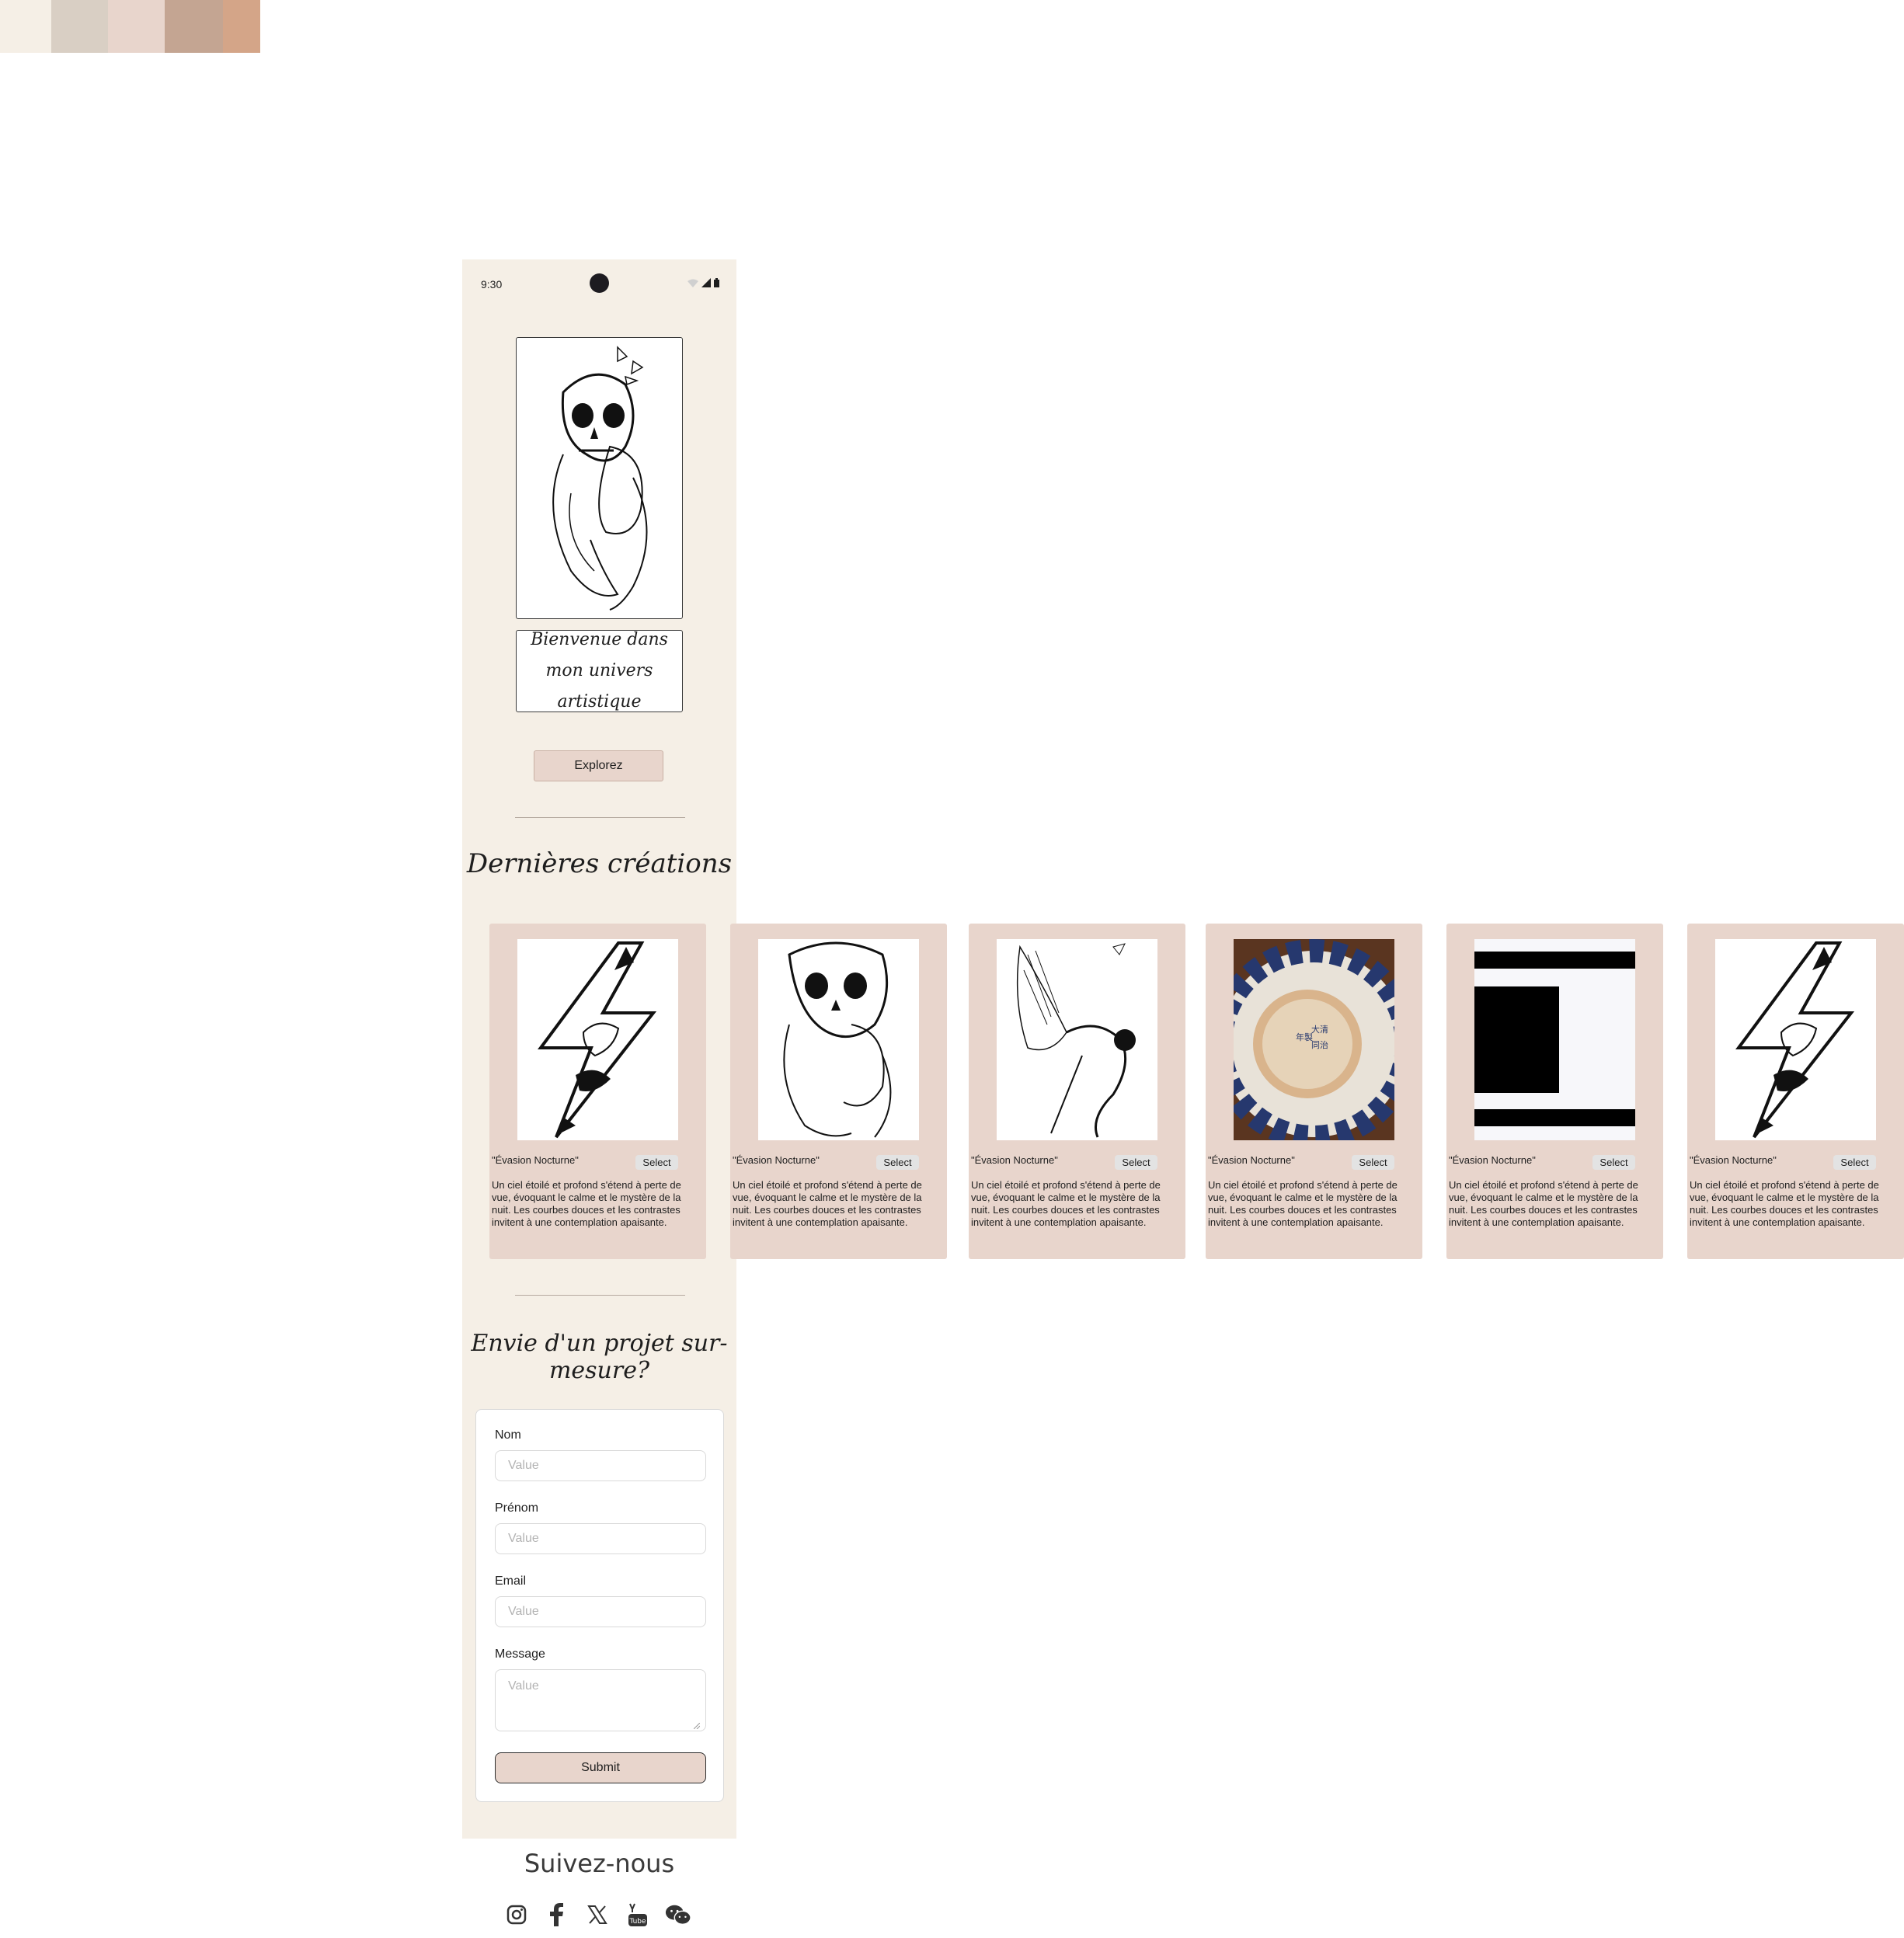 This screenshot has height=1938, width=1904. Describe the element at coordinates (1555, 1039) in the screenshot. I see `card-image-black-bars` at that location.